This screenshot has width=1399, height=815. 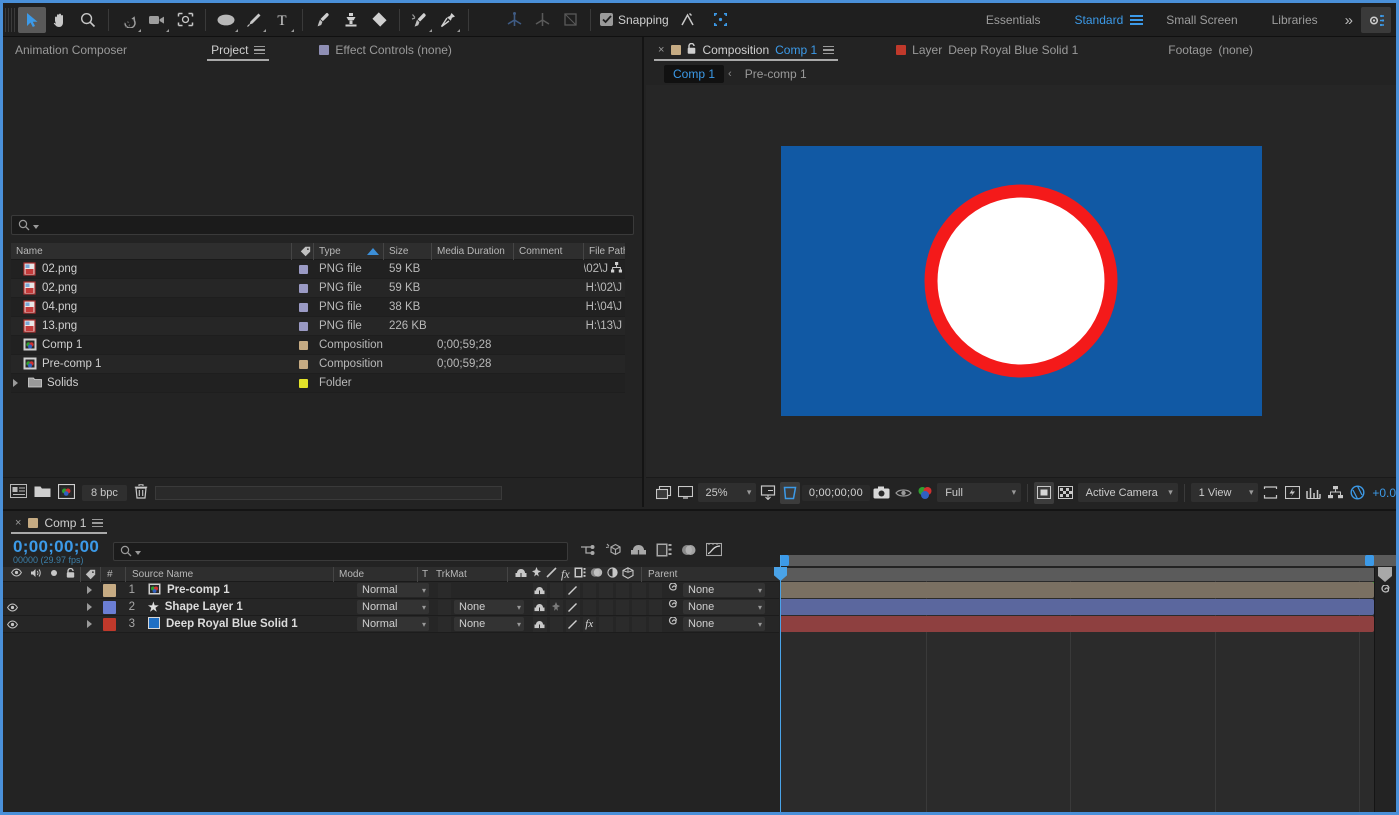 I want to click on parent-dropdown: None ▾, so click(x=724, y=624).